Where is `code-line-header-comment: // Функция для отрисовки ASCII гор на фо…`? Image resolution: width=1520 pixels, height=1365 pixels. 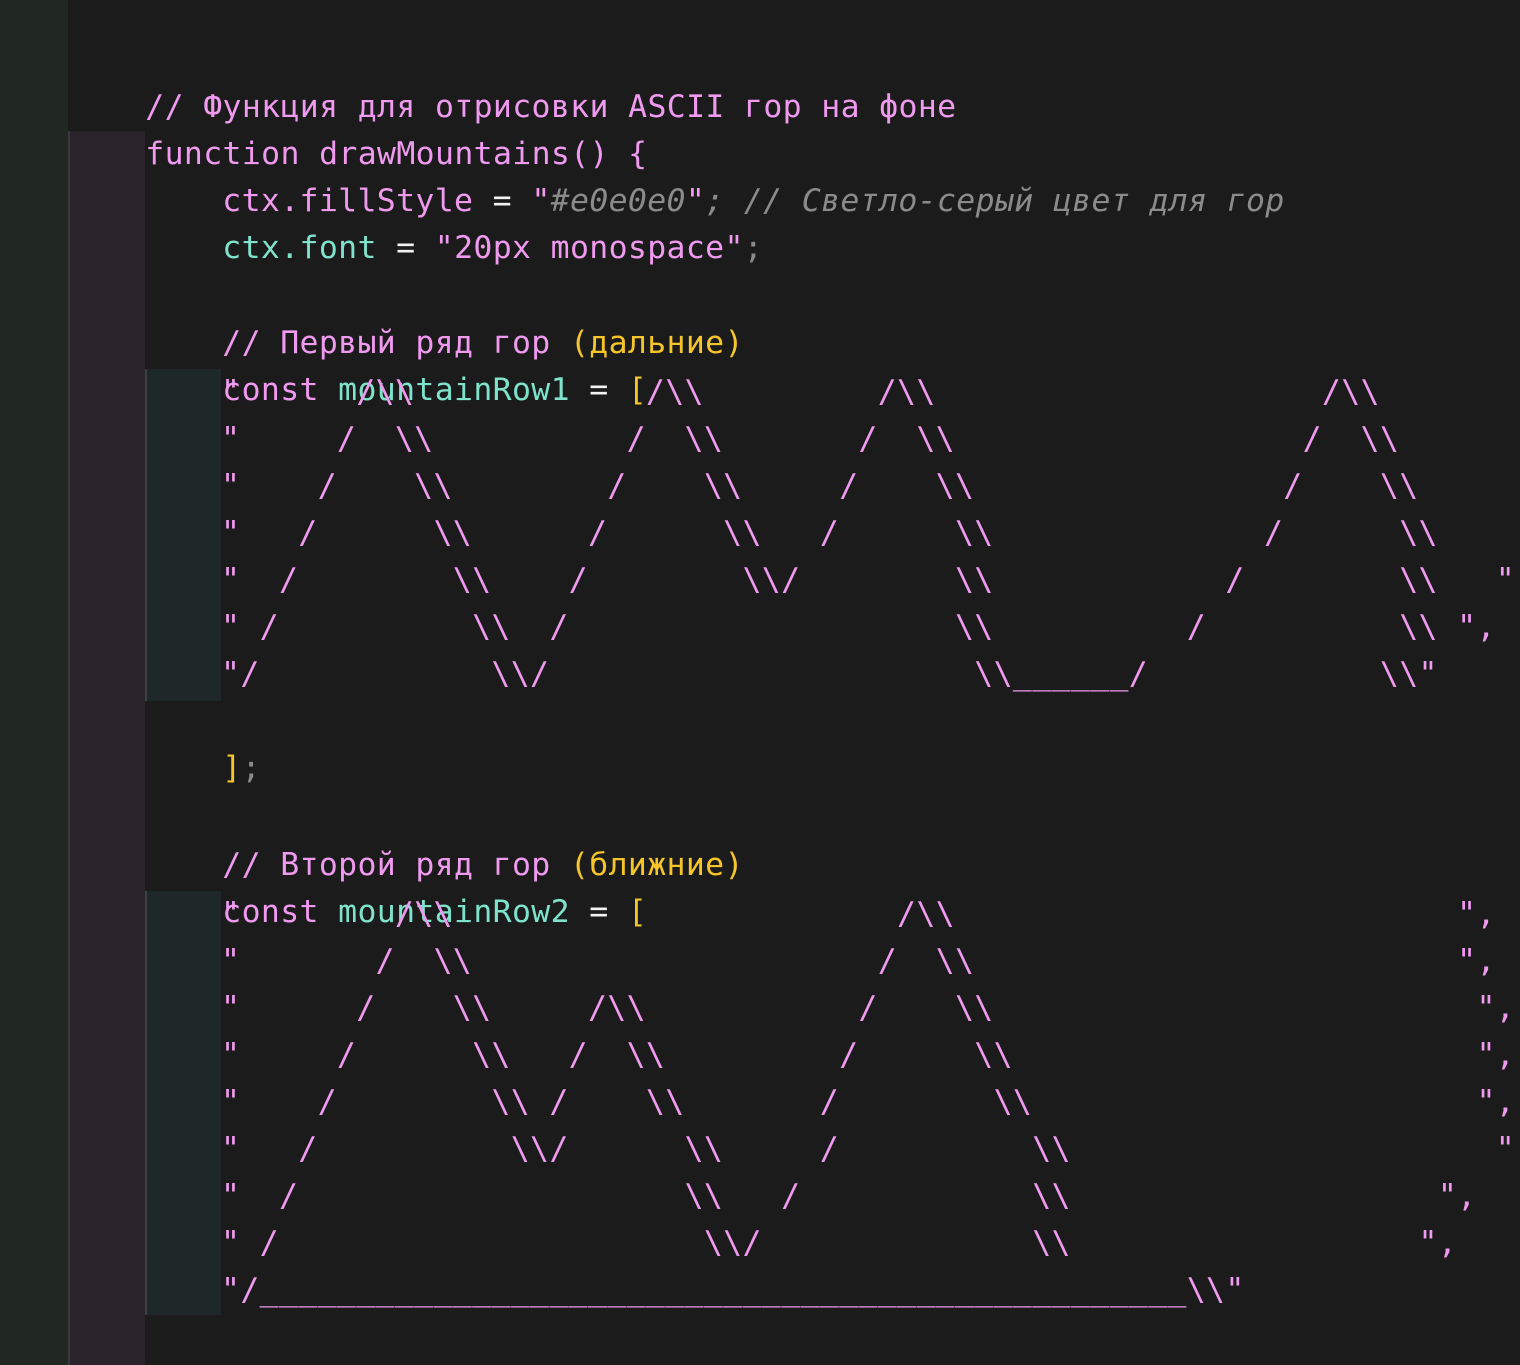 code-line-header-comment: // Функция для отрисовки ASCII гор на фо… is located at coordinates (512, 81).